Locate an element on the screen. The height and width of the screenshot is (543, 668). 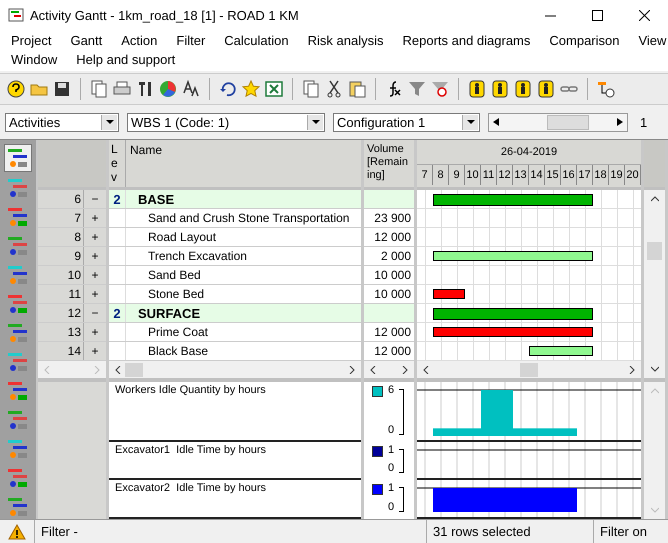
wbs-dropdown: WBS 1 (Code: 1) is located at coordinates (226, 122).